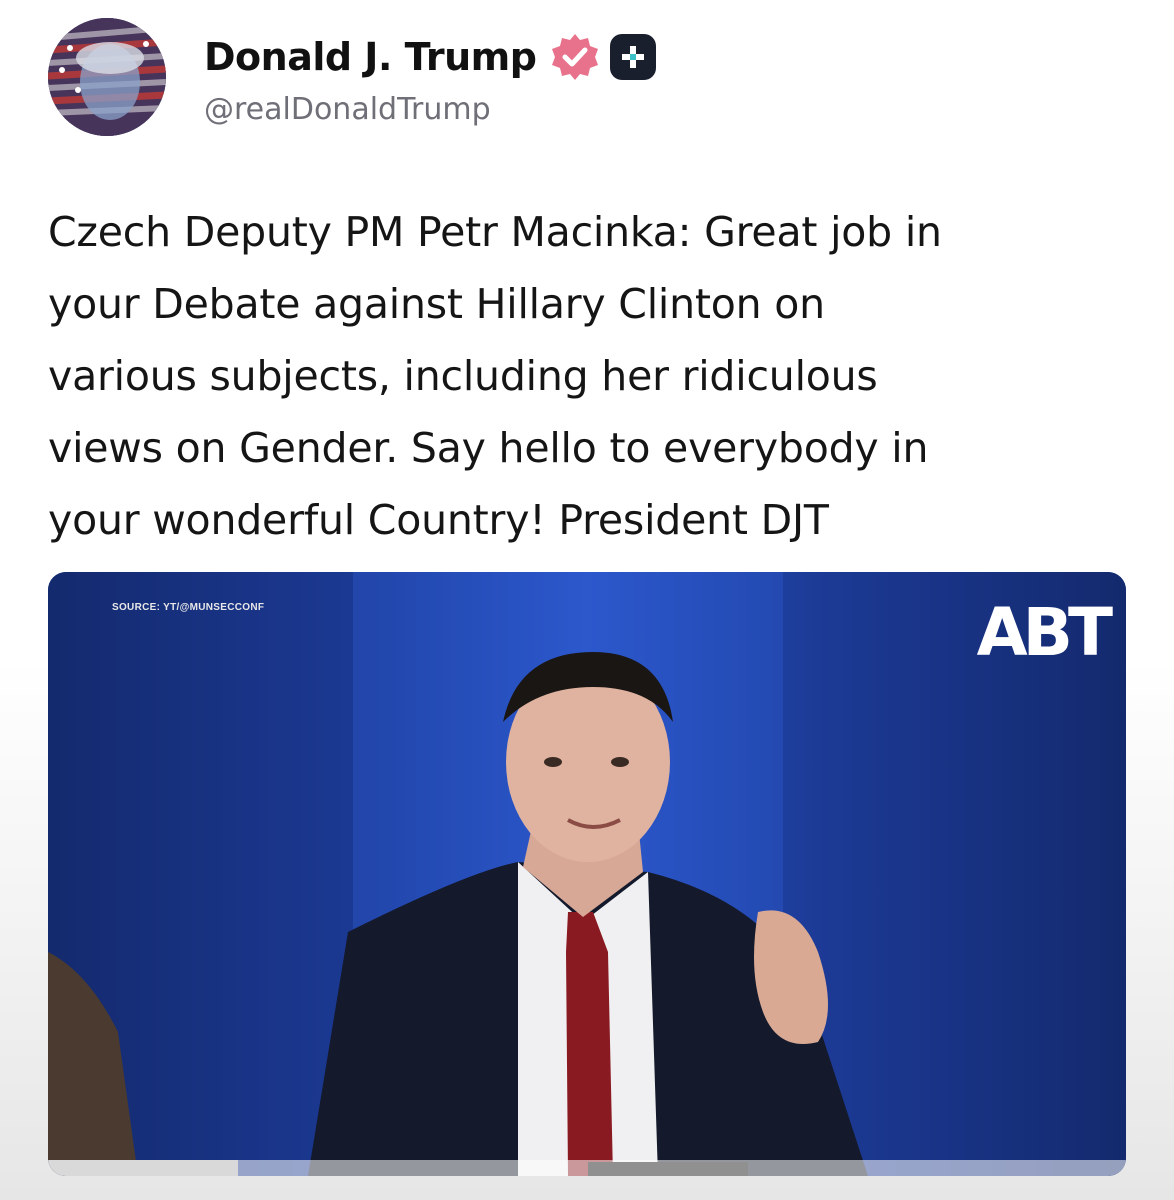 Image resolution: width=1174 pixels, height=1200 pixels. I want to click on video-source-label: SOURCE: YT/@MUNSECCONF, so click(188, 607).